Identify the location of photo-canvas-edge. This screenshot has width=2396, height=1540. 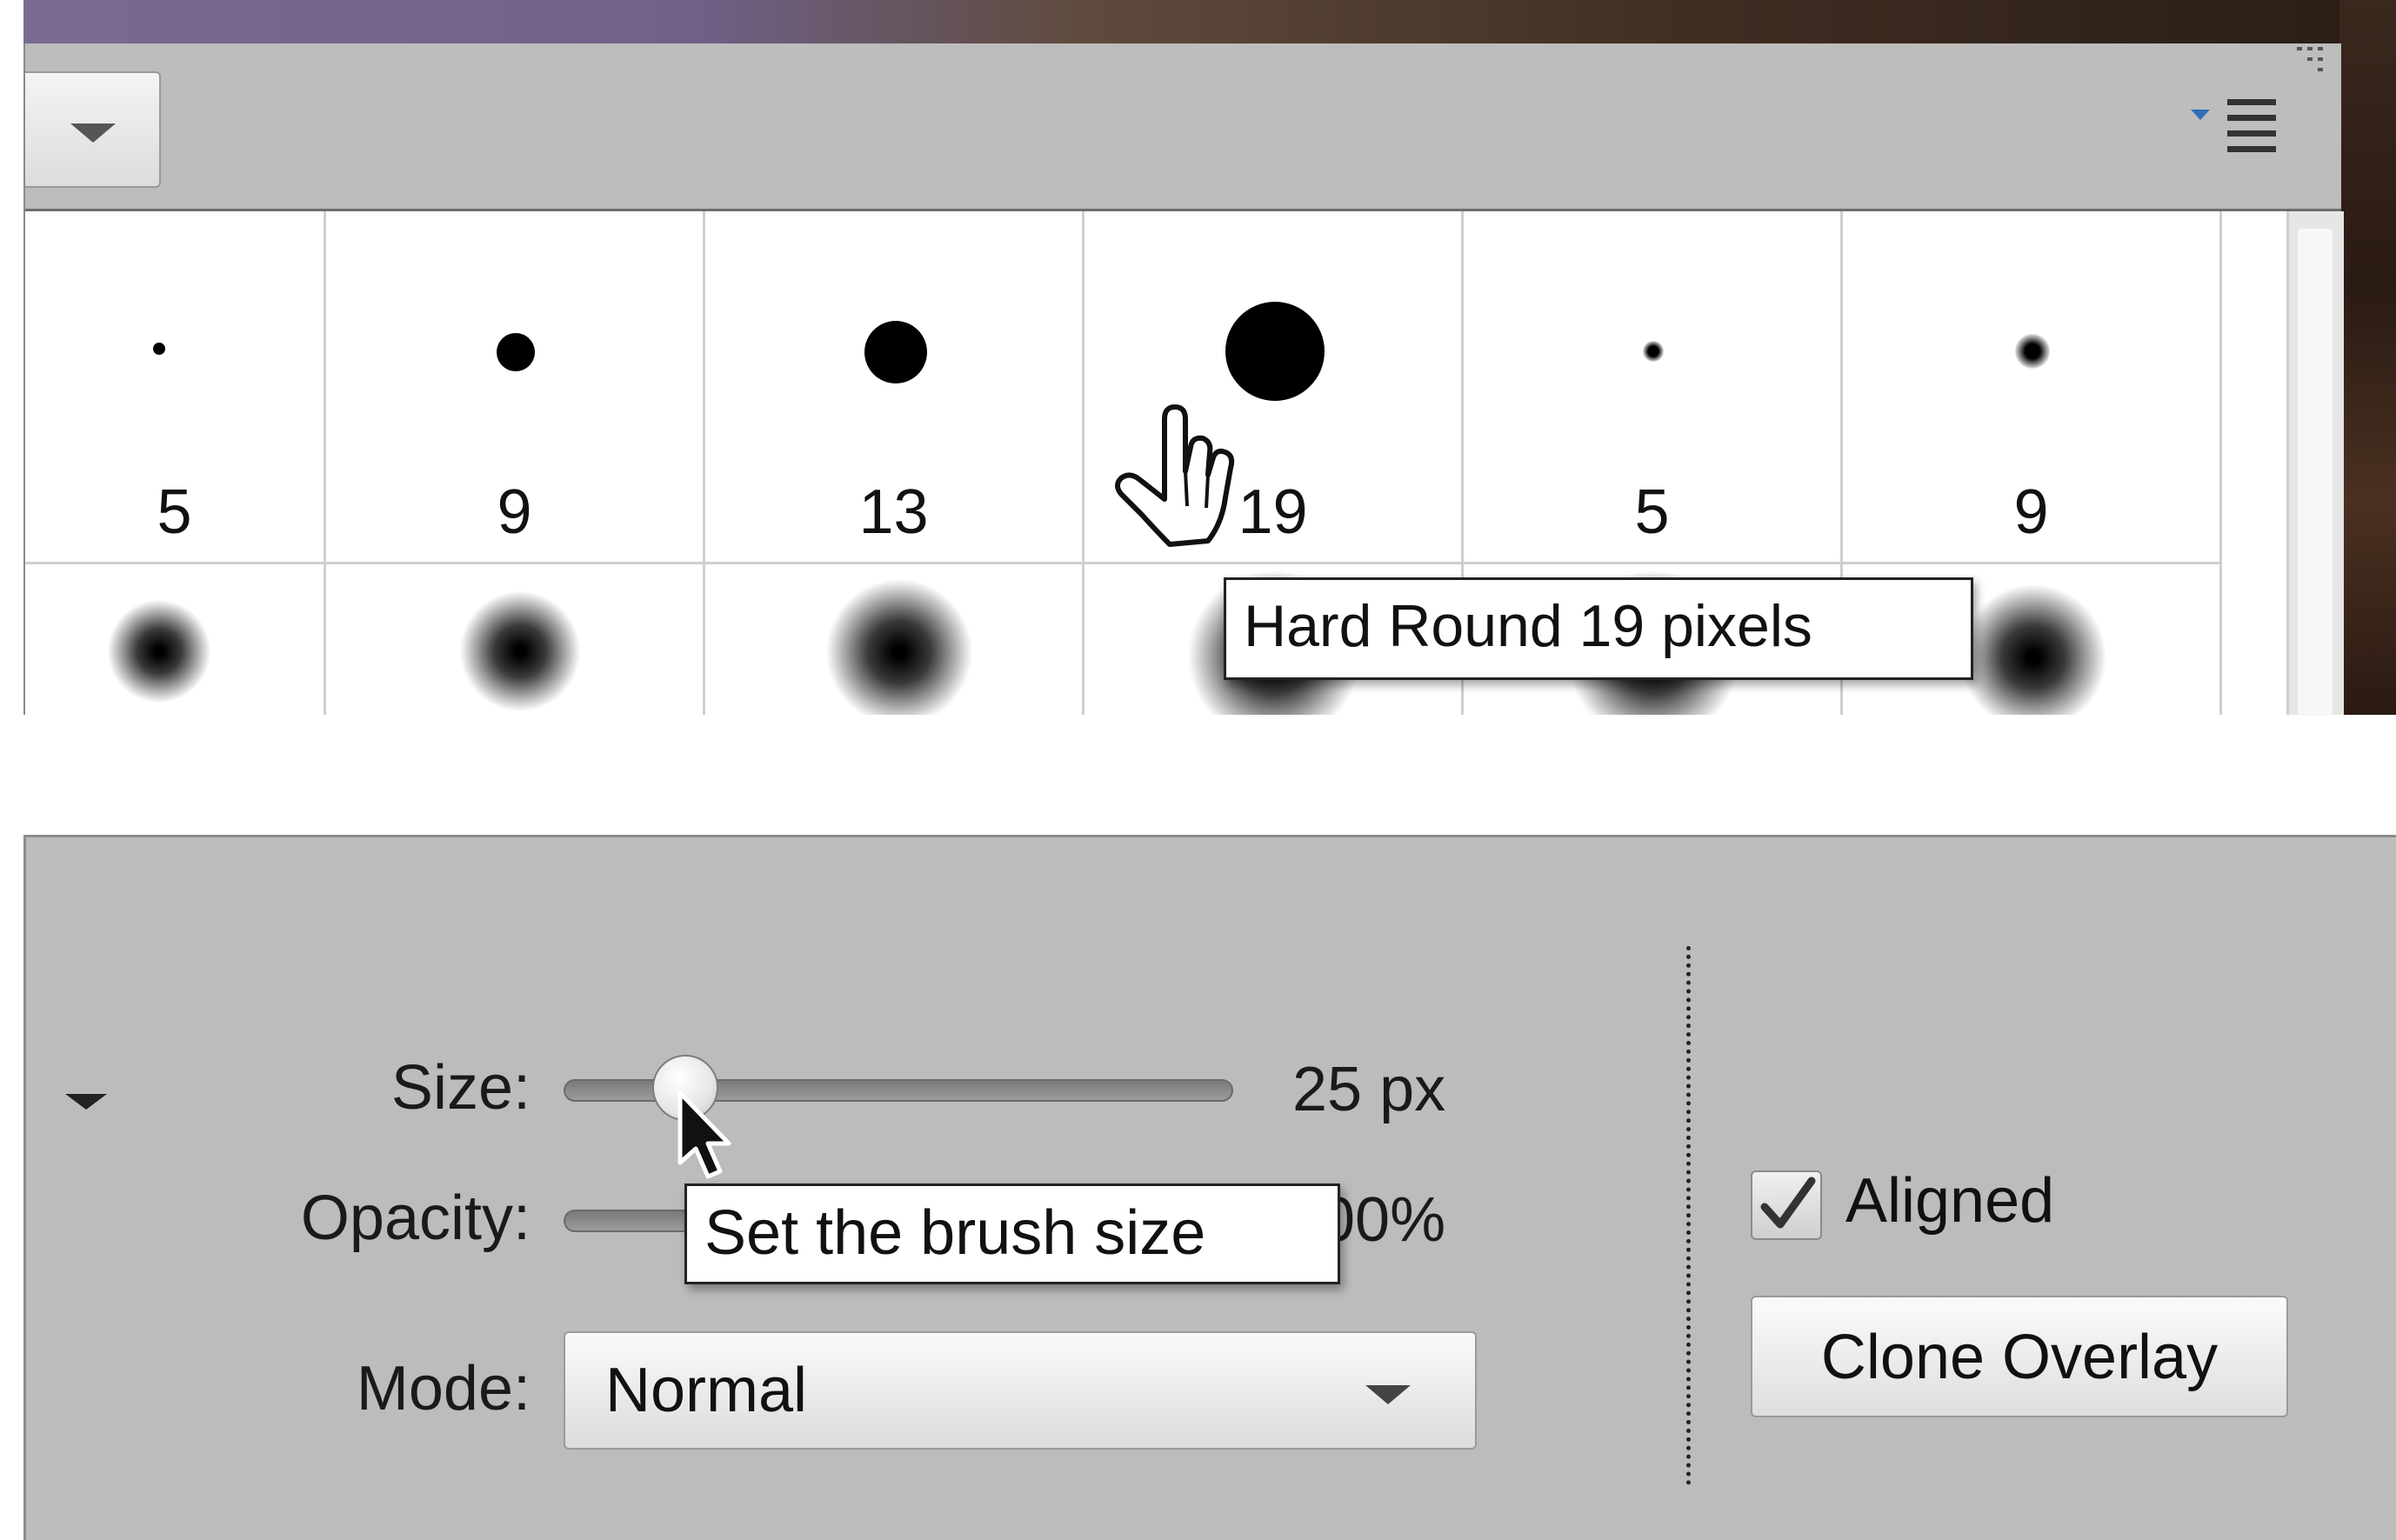
(1209, 21).